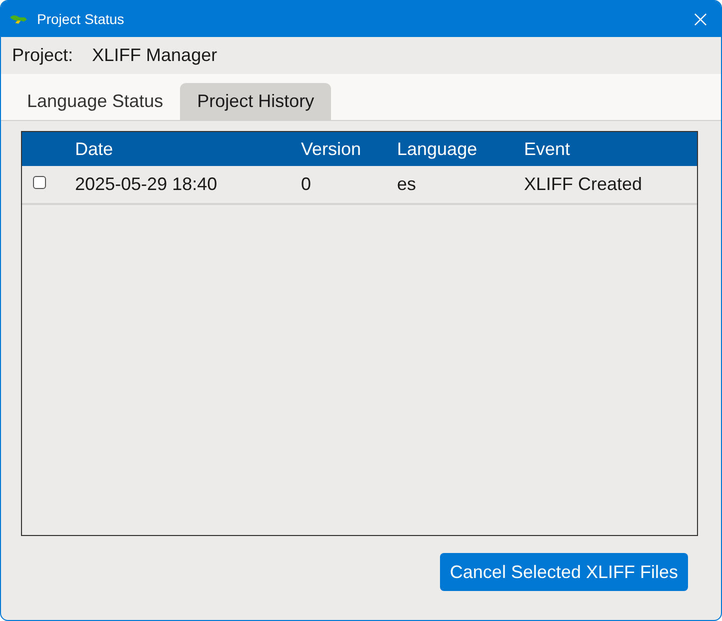 Image resolution: width=722 pixels, height=621 pixels. What do you see at coordinates (460, 149) in the screenshot?
I see `column-header: Language` at bounding box center [460, 149].